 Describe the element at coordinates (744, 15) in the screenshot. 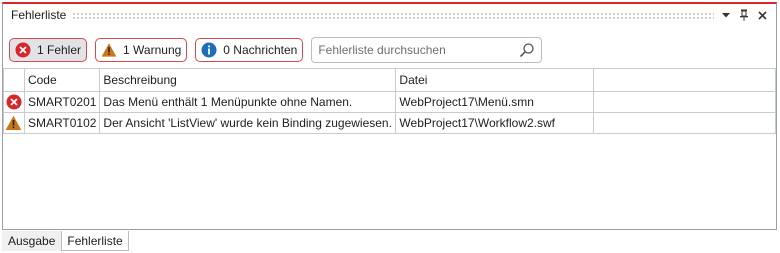

I see `pin-icon` at that location.